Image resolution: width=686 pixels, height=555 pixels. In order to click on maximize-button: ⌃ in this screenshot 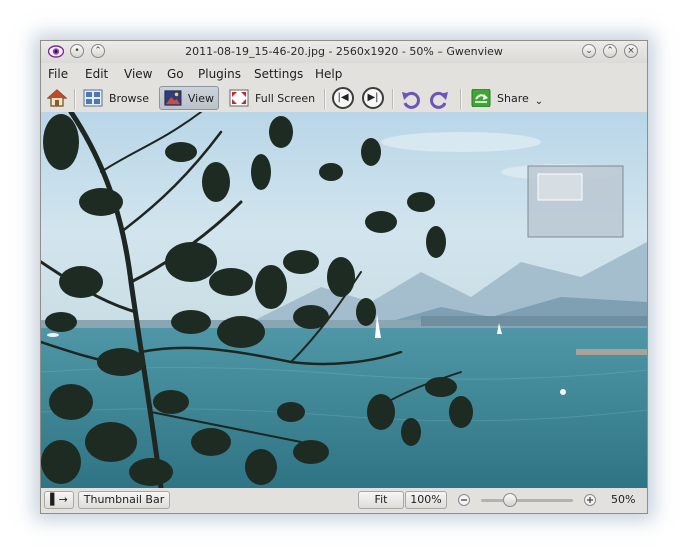, I will do `click(610, 51)`.